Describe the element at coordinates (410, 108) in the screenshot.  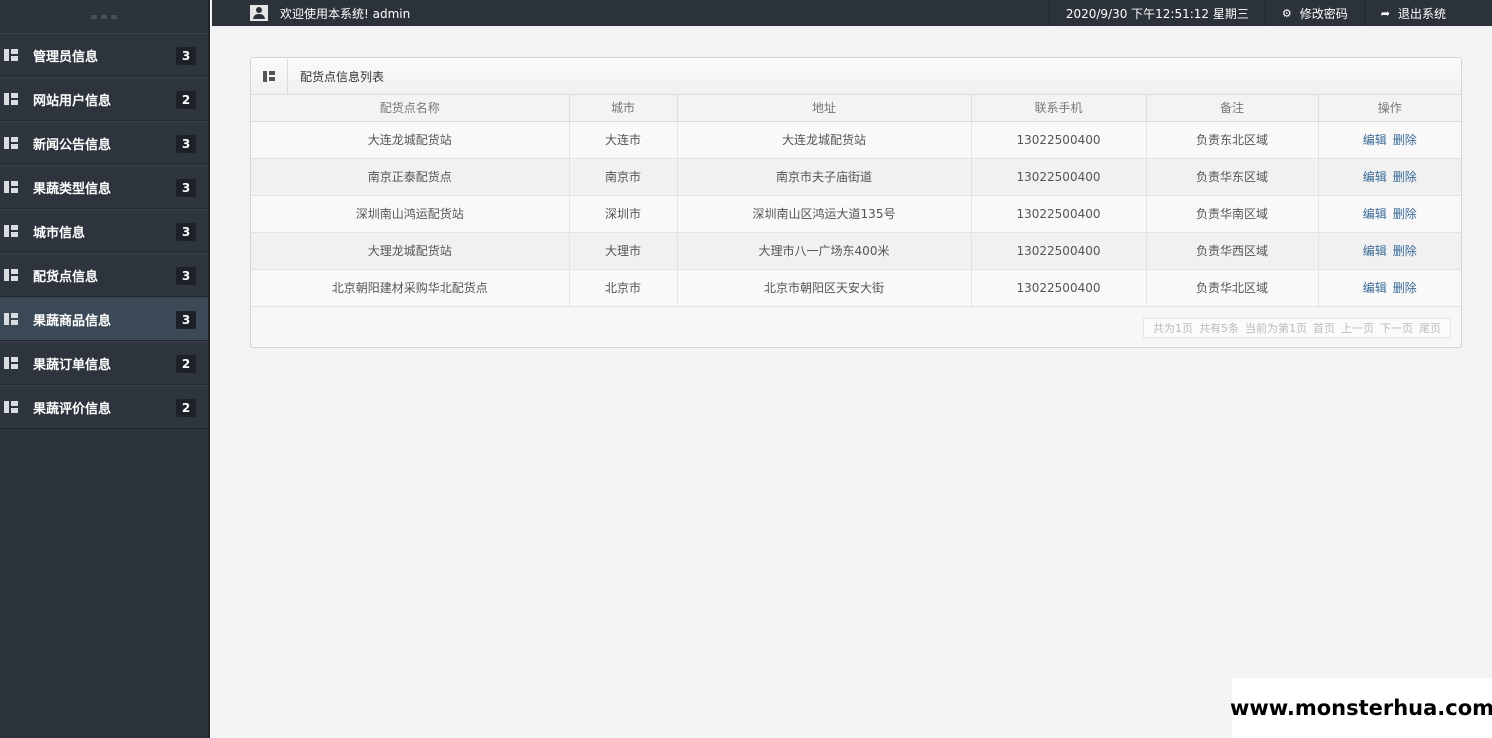
I see `col-header-name: 配货点名称` at that location.